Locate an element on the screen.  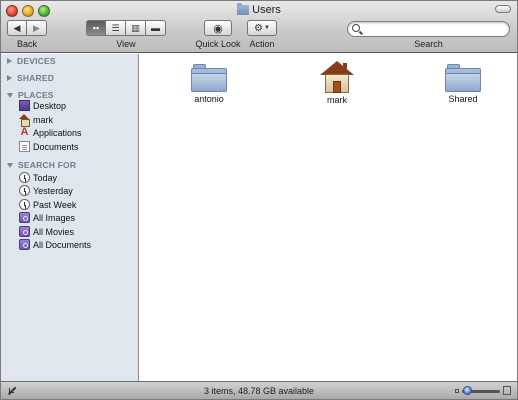
action-label: Action is located at coordinates (262, 44).